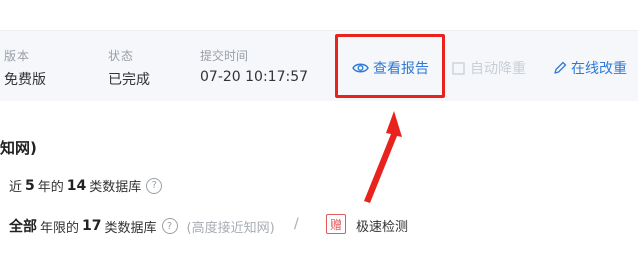  I want to click on line2-mid: 年限的, so click(60, 228).